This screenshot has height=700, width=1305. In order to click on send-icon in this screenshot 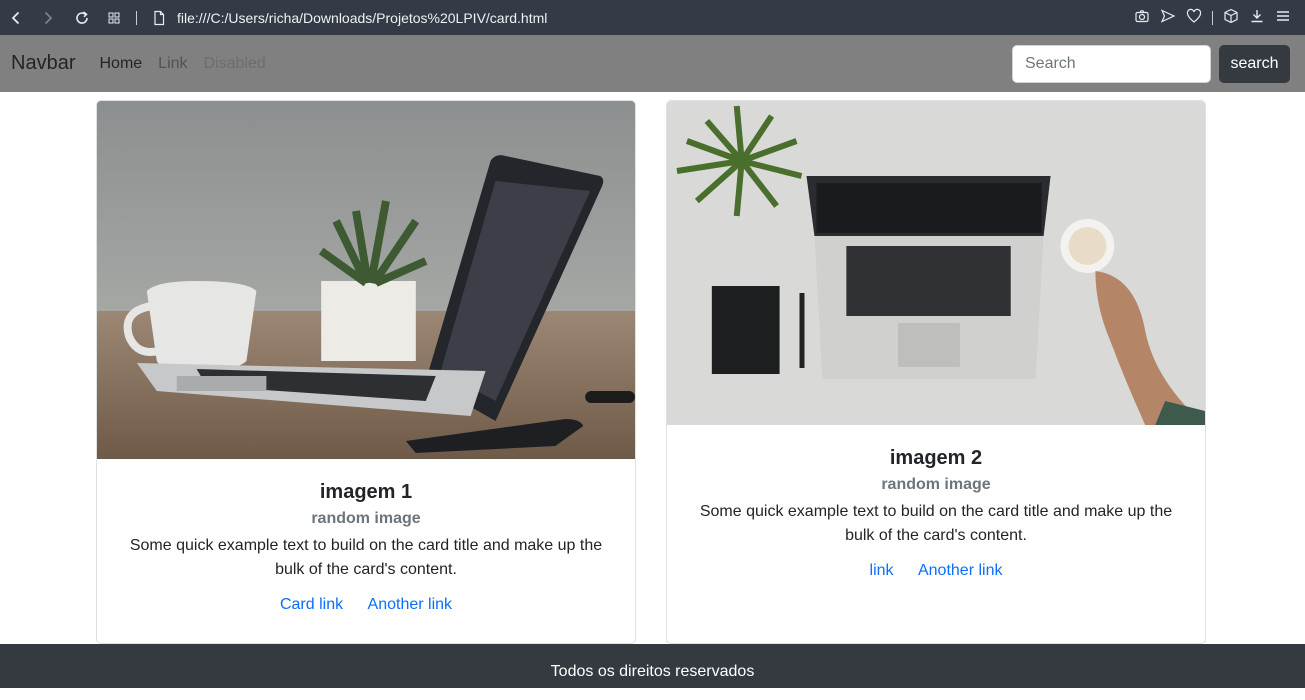, I will do `click(1168, 17)`.